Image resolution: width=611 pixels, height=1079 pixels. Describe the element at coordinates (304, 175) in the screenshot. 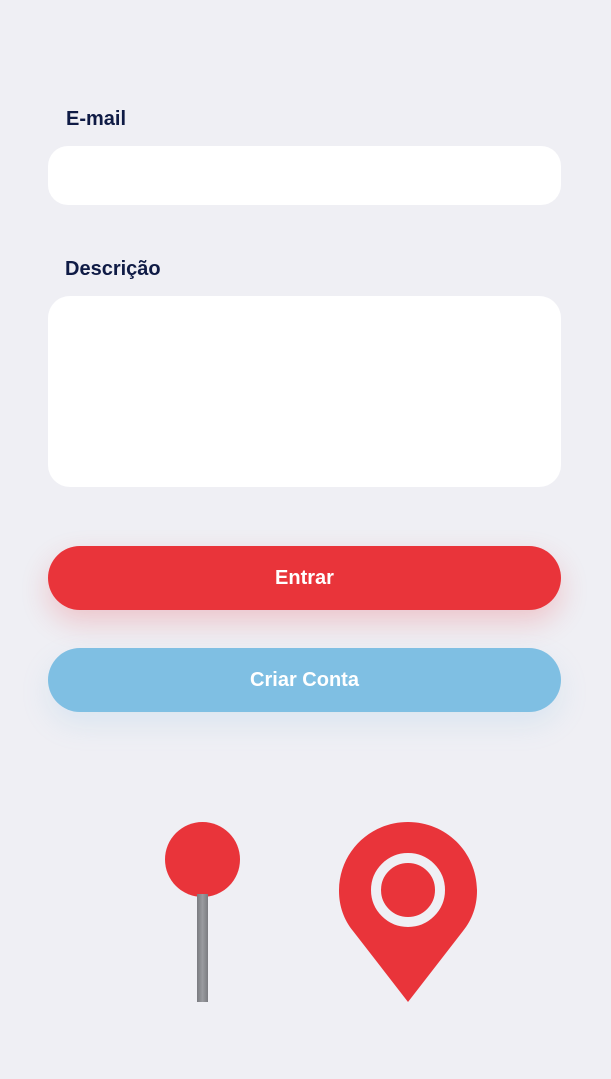

I see `email-field` at that location.